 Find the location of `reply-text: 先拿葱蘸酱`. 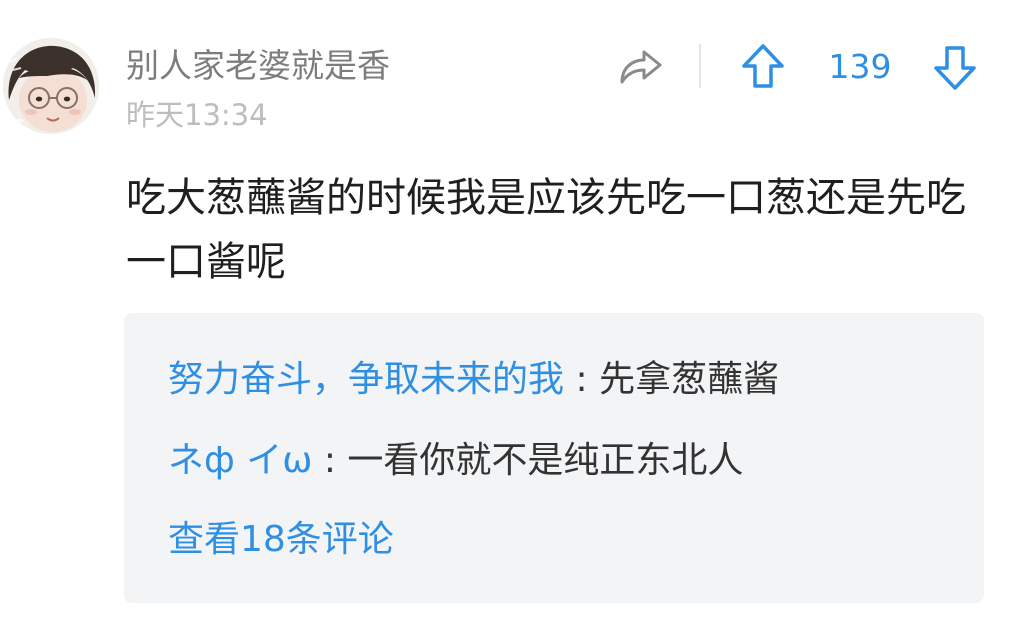

reply-text: 先拿葱蘸酱 is located at coordinates (689, 379).